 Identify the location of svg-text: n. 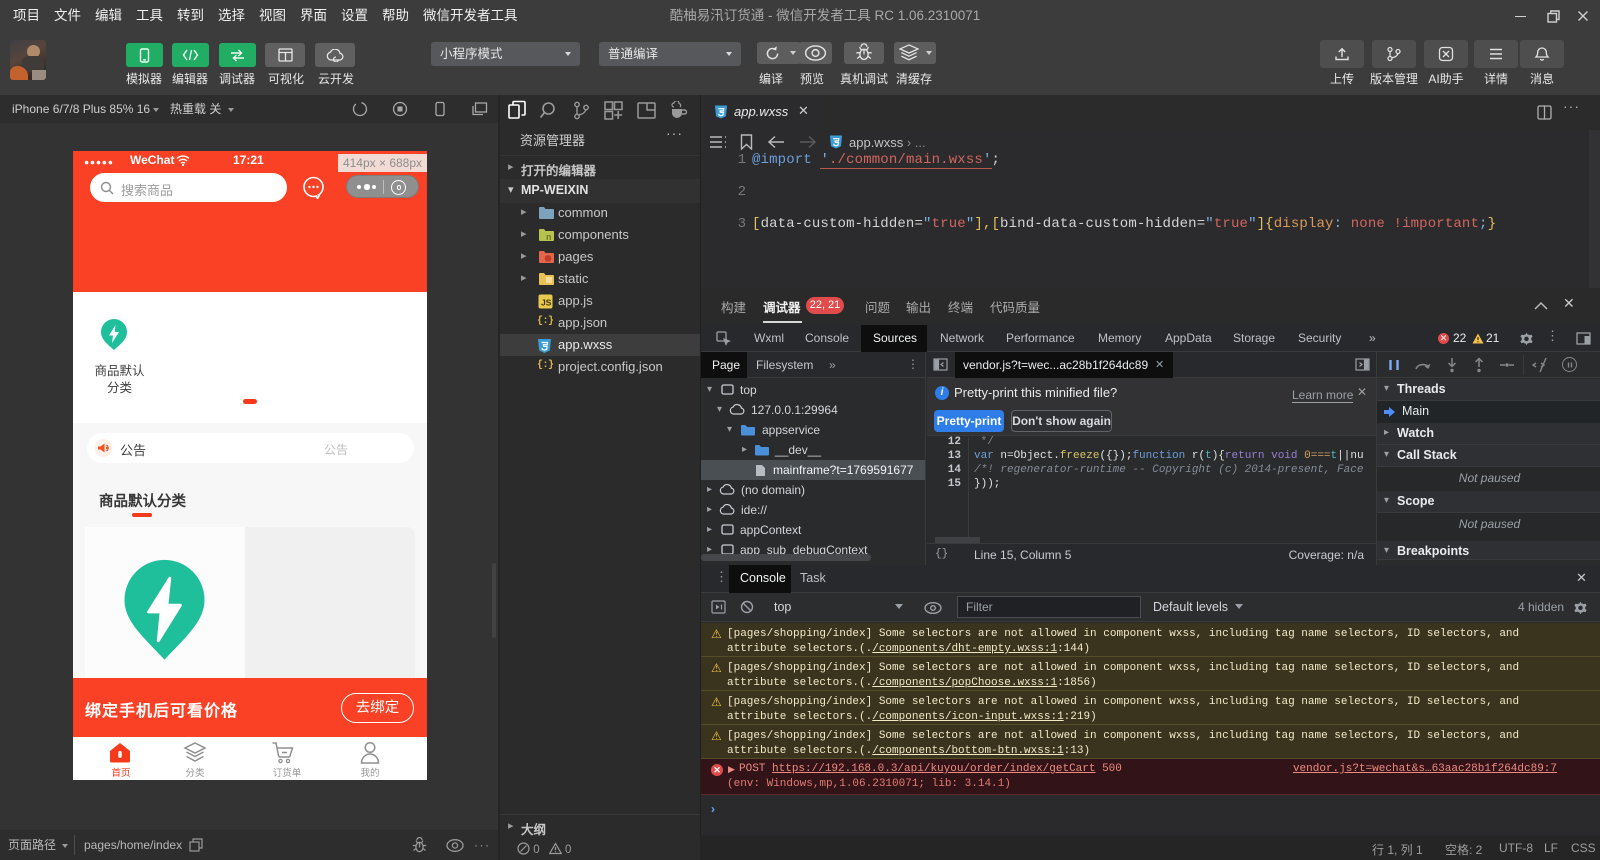
(549, 237).